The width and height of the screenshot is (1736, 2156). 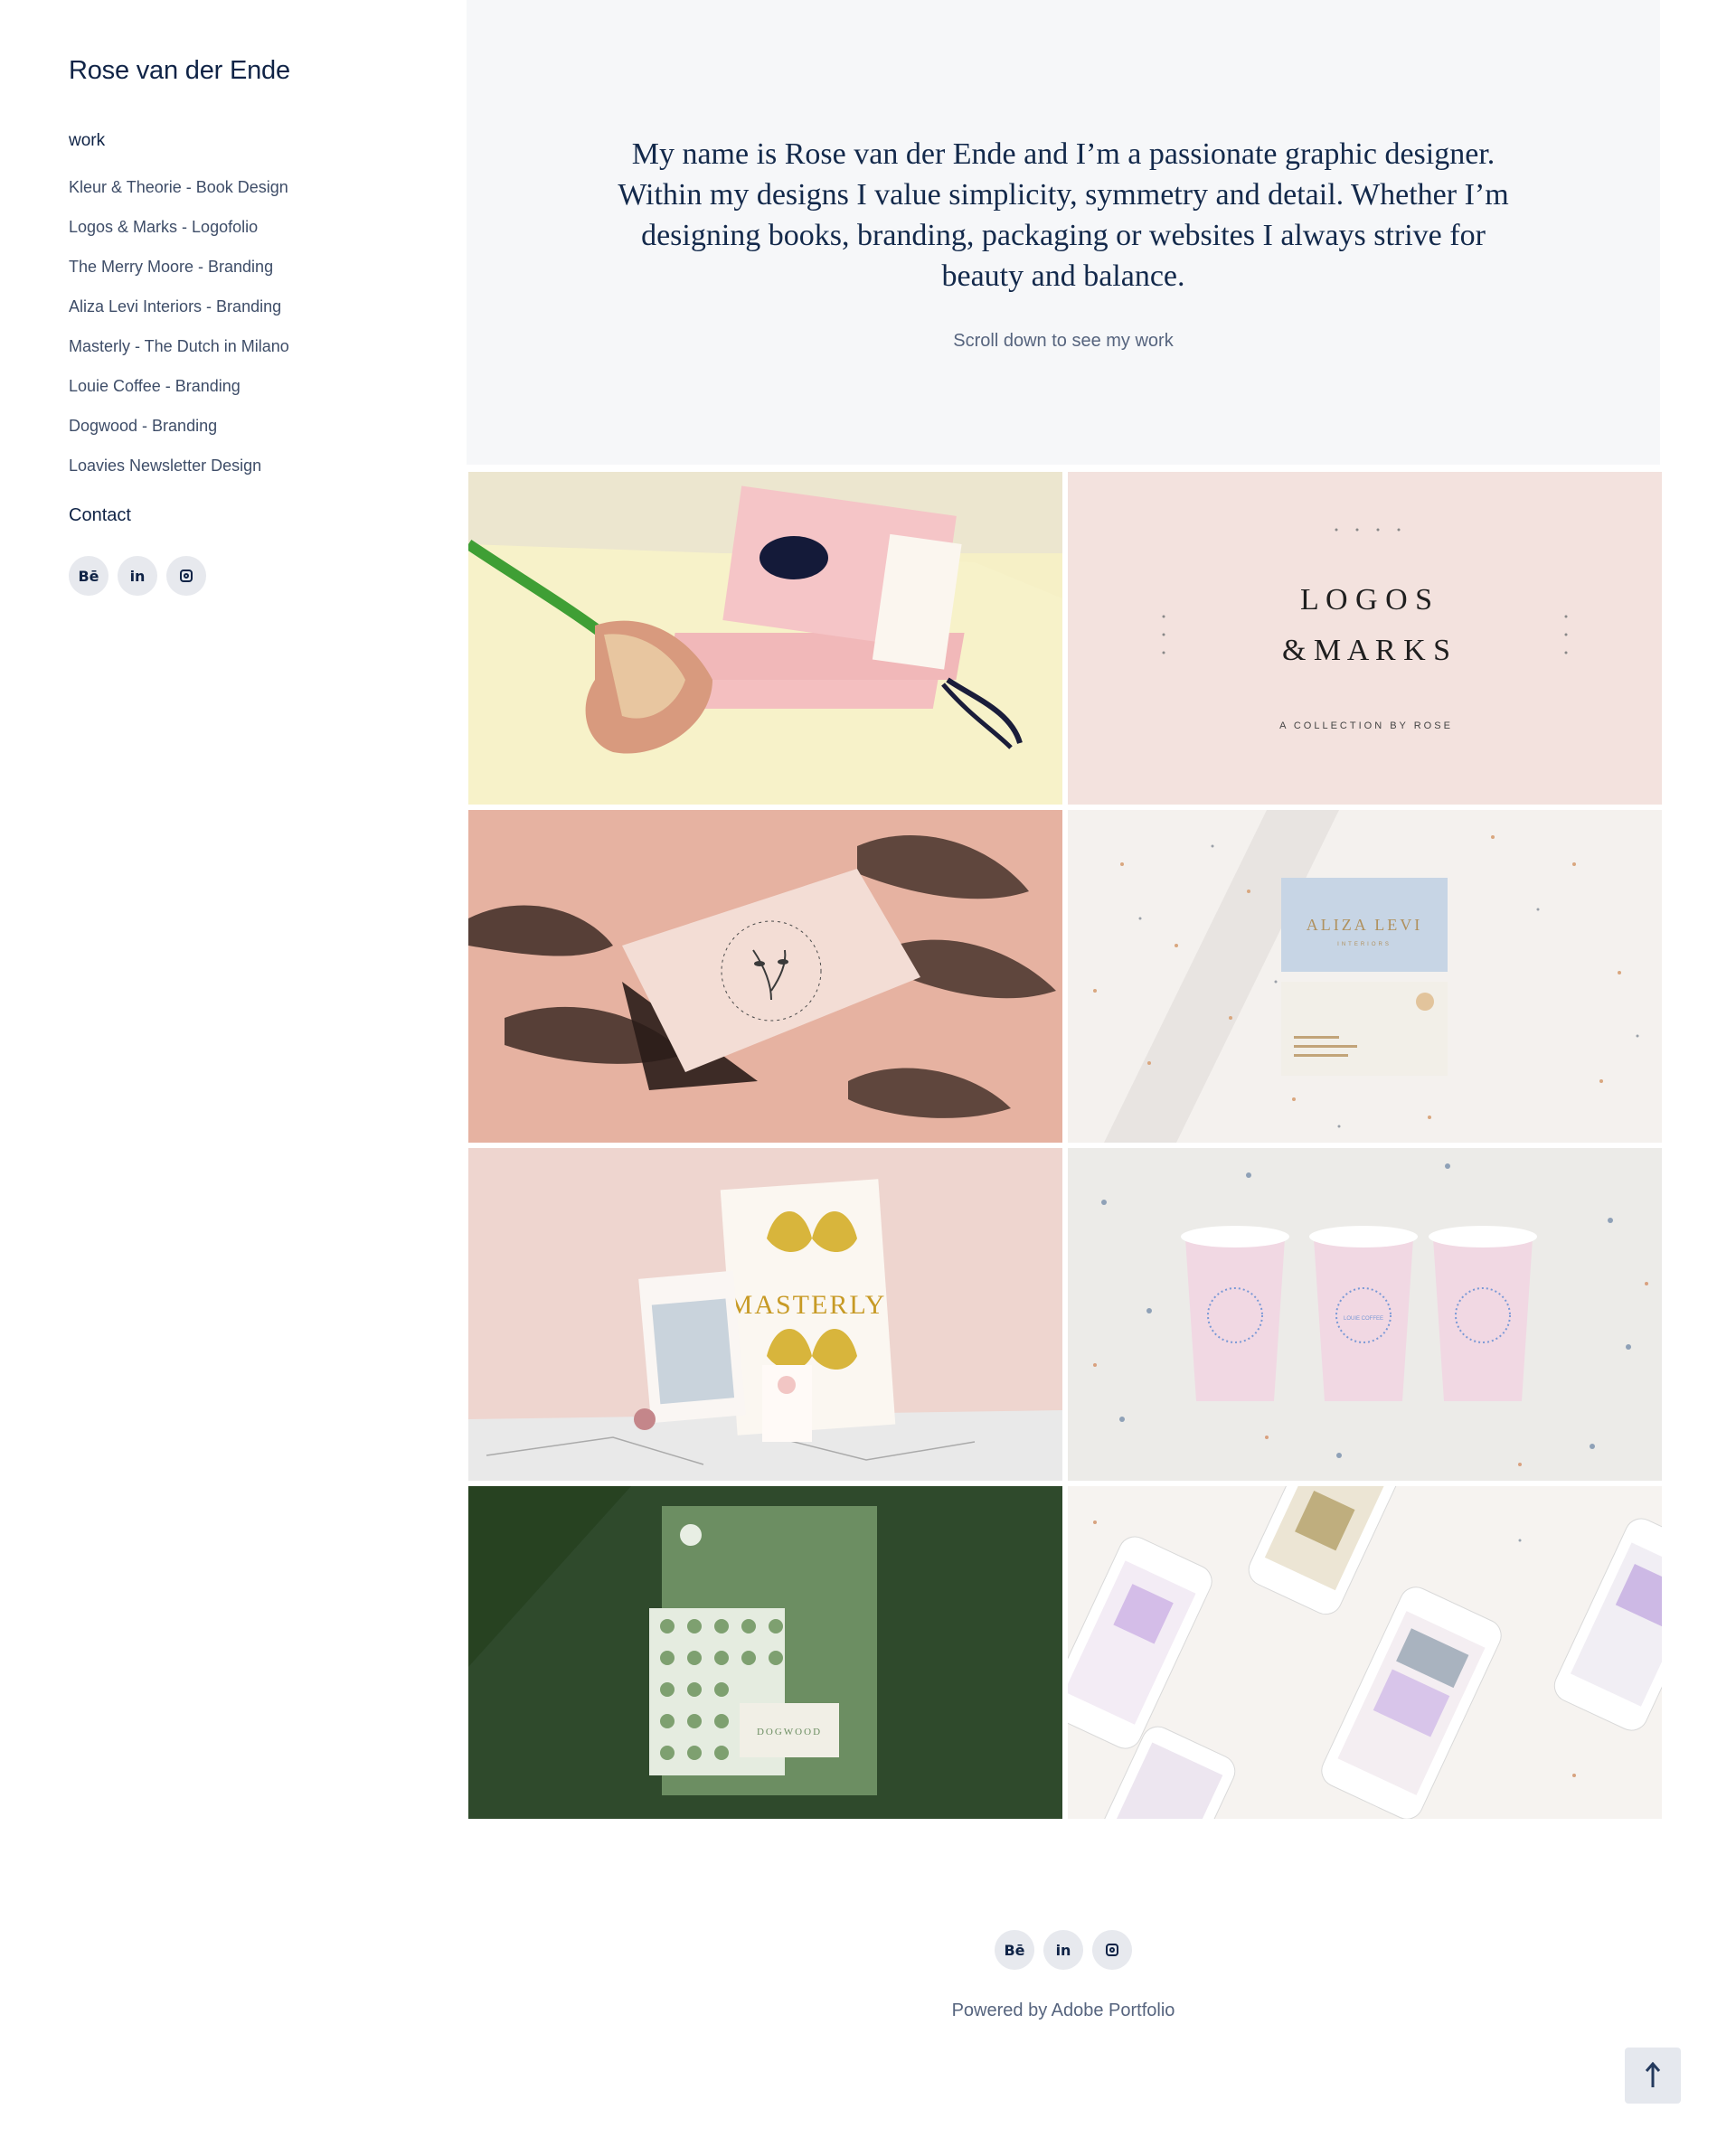 I want to click on nav-item-logos-marks: Logos & Marks - Logofolio, so click(x=231, y=227).